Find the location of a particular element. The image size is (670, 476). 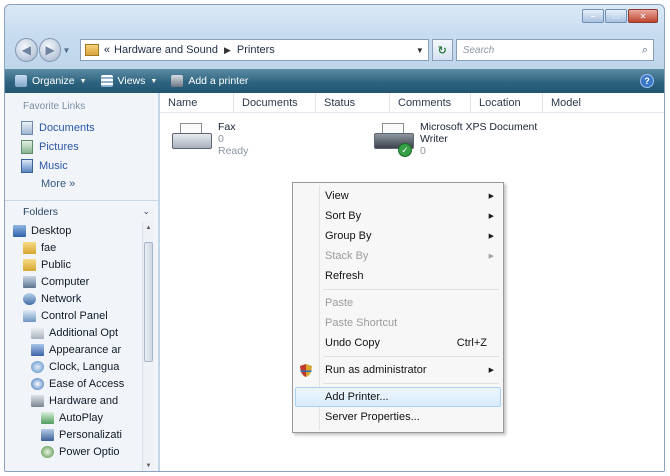

column-header-location: Location is located at coordinates (507, 102).